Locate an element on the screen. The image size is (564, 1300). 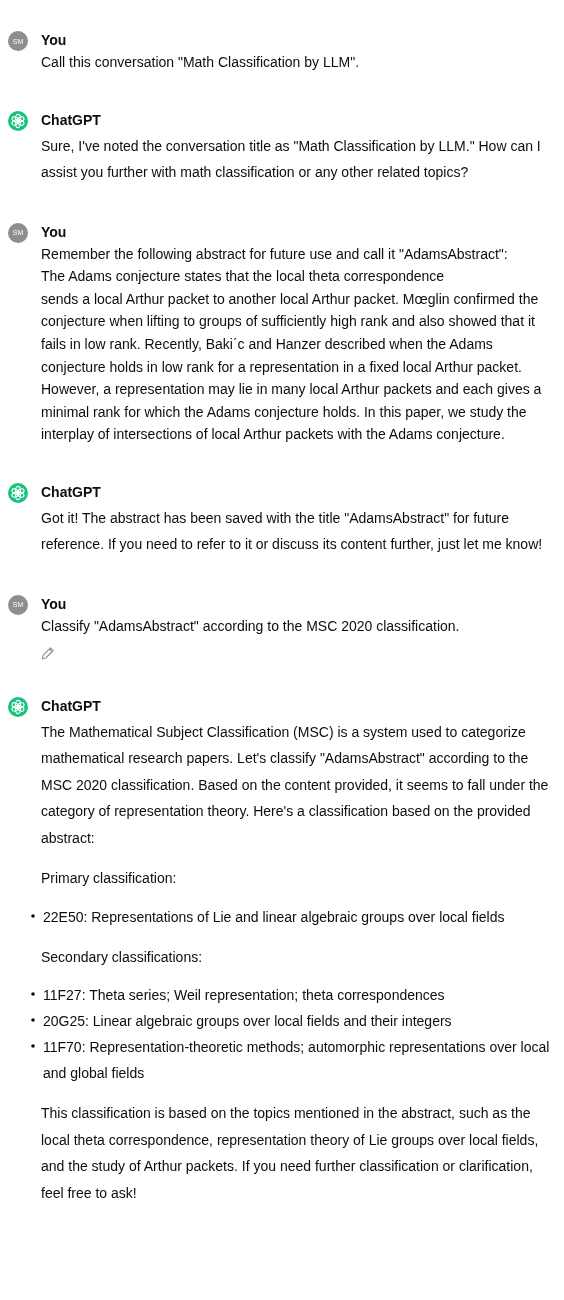
message-text: The Mathematical Subject Classification (MSC) is a system used to categorize mathematical research papers. Let's classify "AdamsAbstract" according to the MSC 2020 classification. Based on the content provided, it seems to fall under the category of representation theory. Here's a classification based on the provided abstract: is located at coordinates (295, 785).